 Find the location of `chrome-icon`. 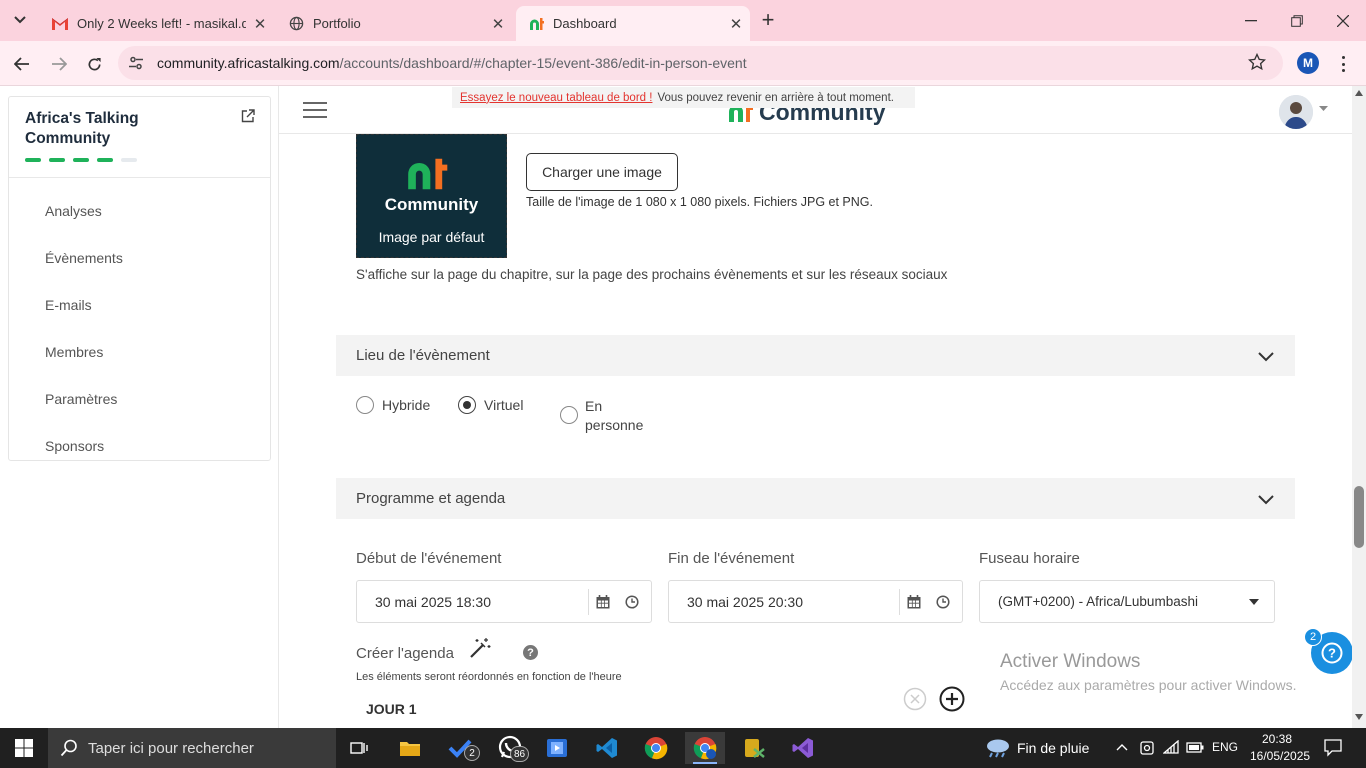

chrome-icon is located at coordinates (656, 748).